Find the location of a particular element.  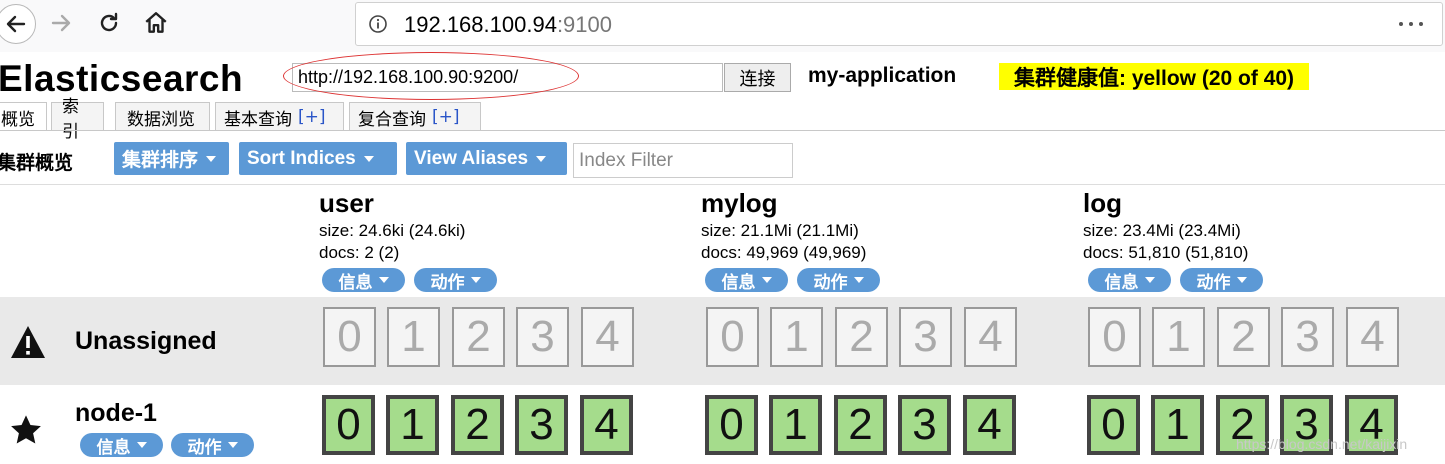

sort-indices-button: Sort Indices is located at coordinates (318, 158).